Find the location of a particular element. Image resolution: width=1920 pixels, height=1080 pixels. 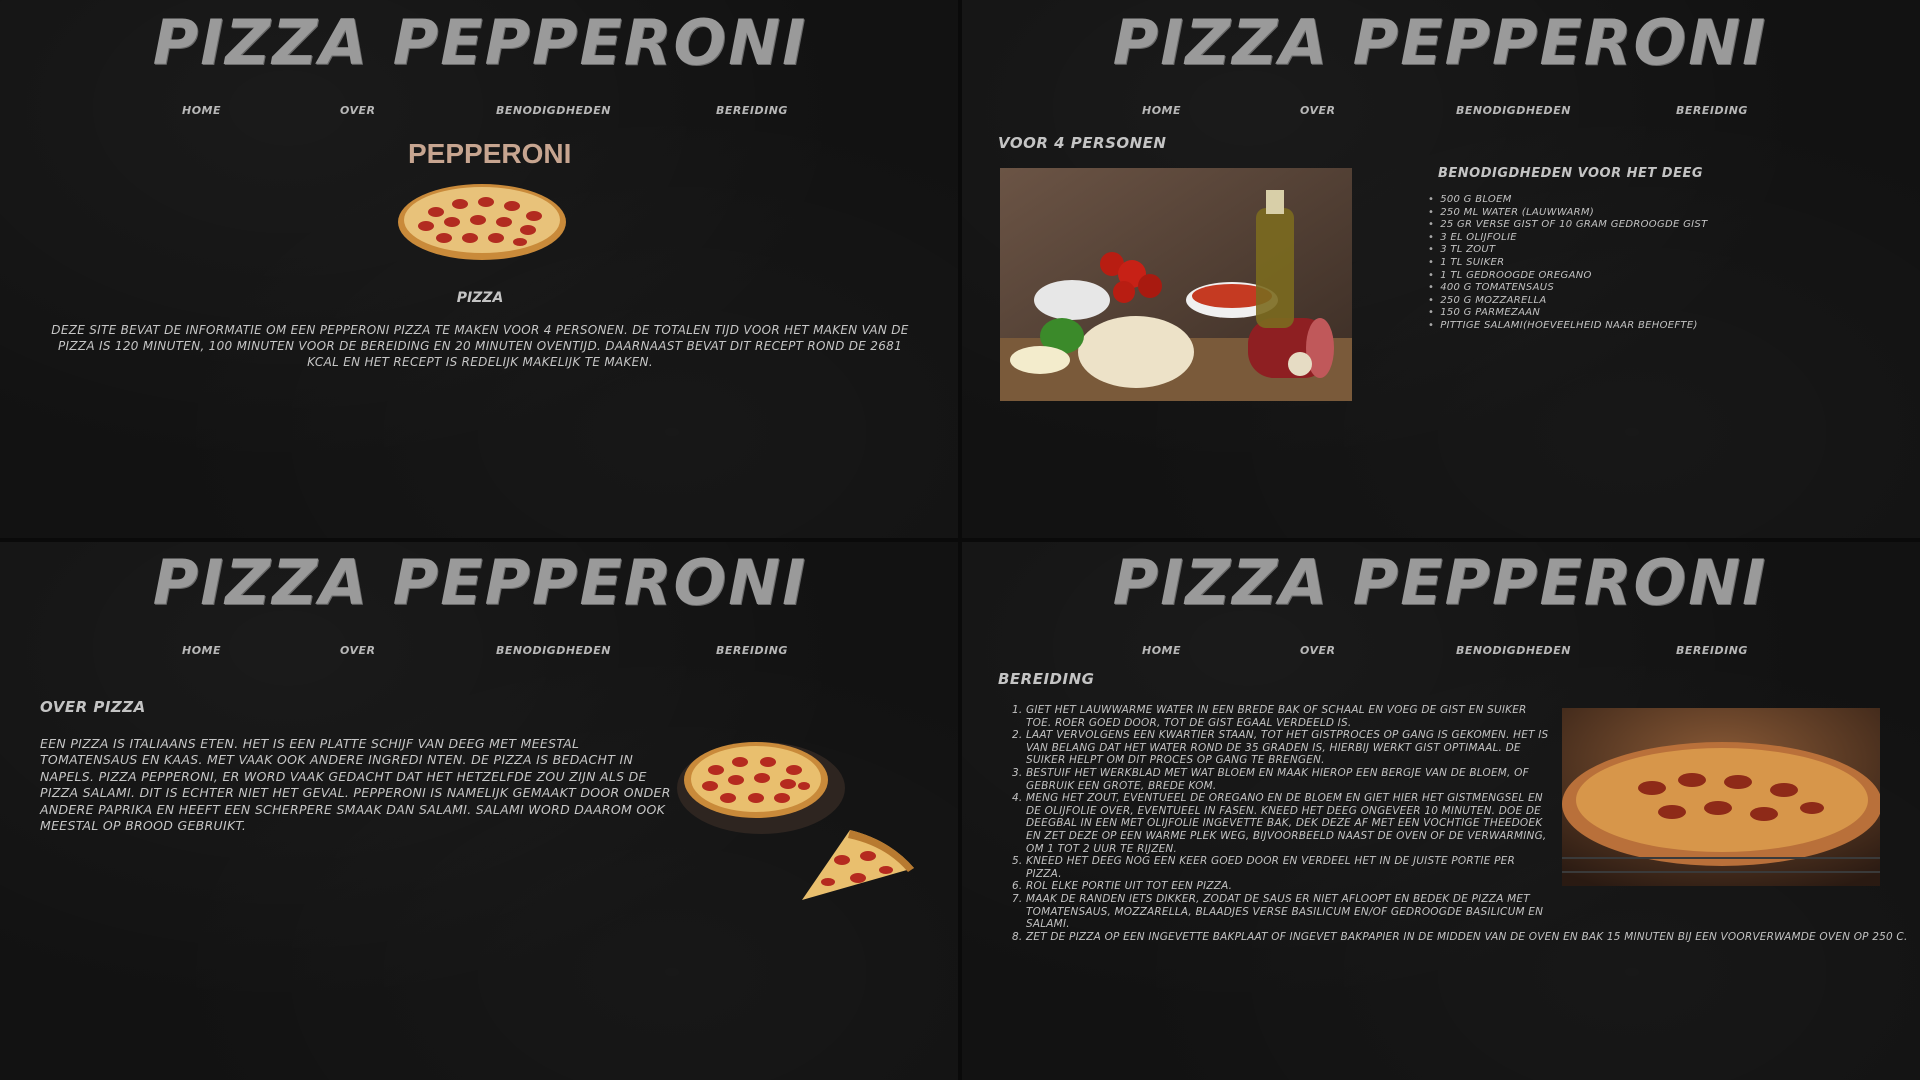

list-item: 500 G BLOEM is located at coordinates (1567, 200).